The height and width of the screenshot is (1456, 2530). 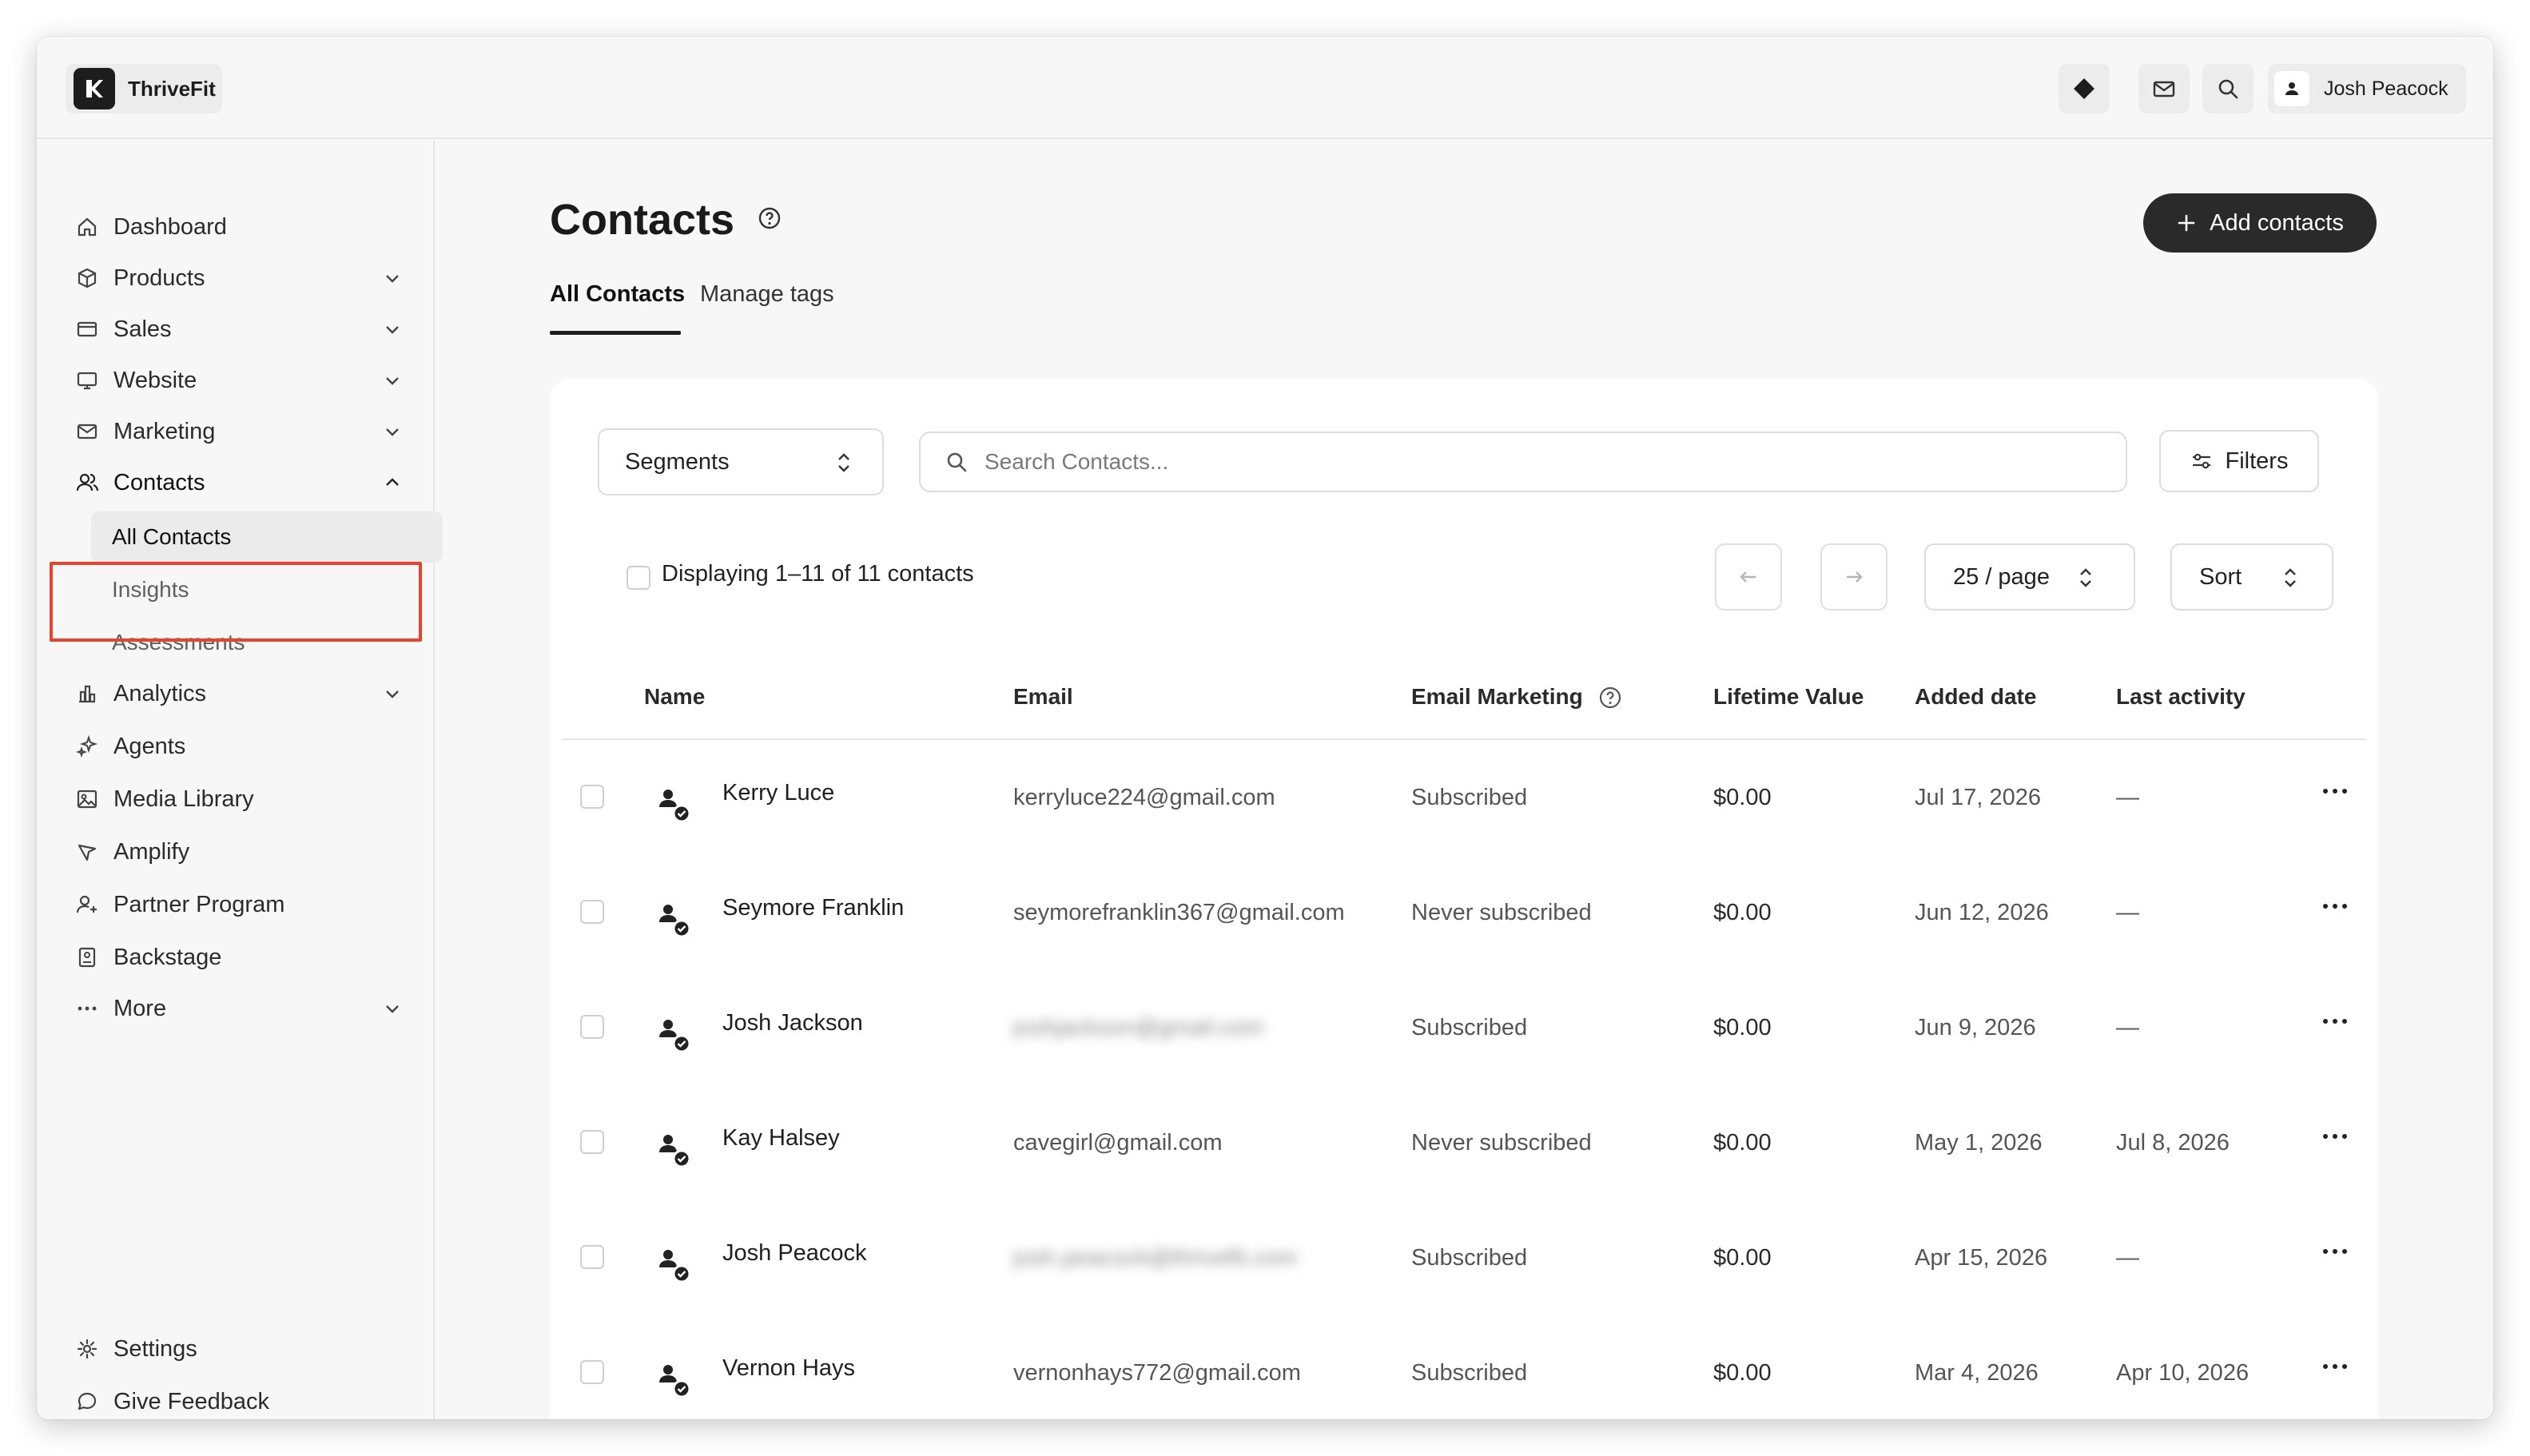 What do you see at coordinates (1977, 1373) in the screenshot?
I see `added-date: Mar 4, 2026` at bounding box center [1977, 1373].